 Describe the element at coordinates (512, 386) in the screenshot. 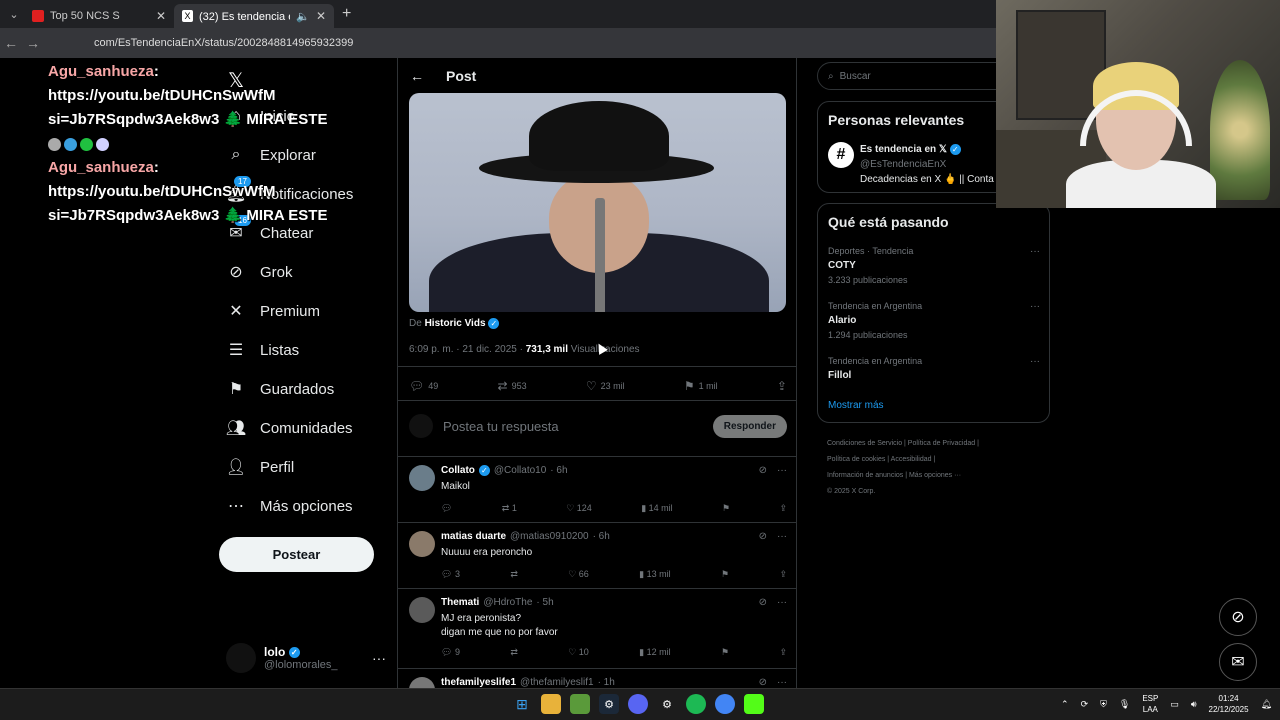

I see `repost-button: ⇄ 953` at that location.